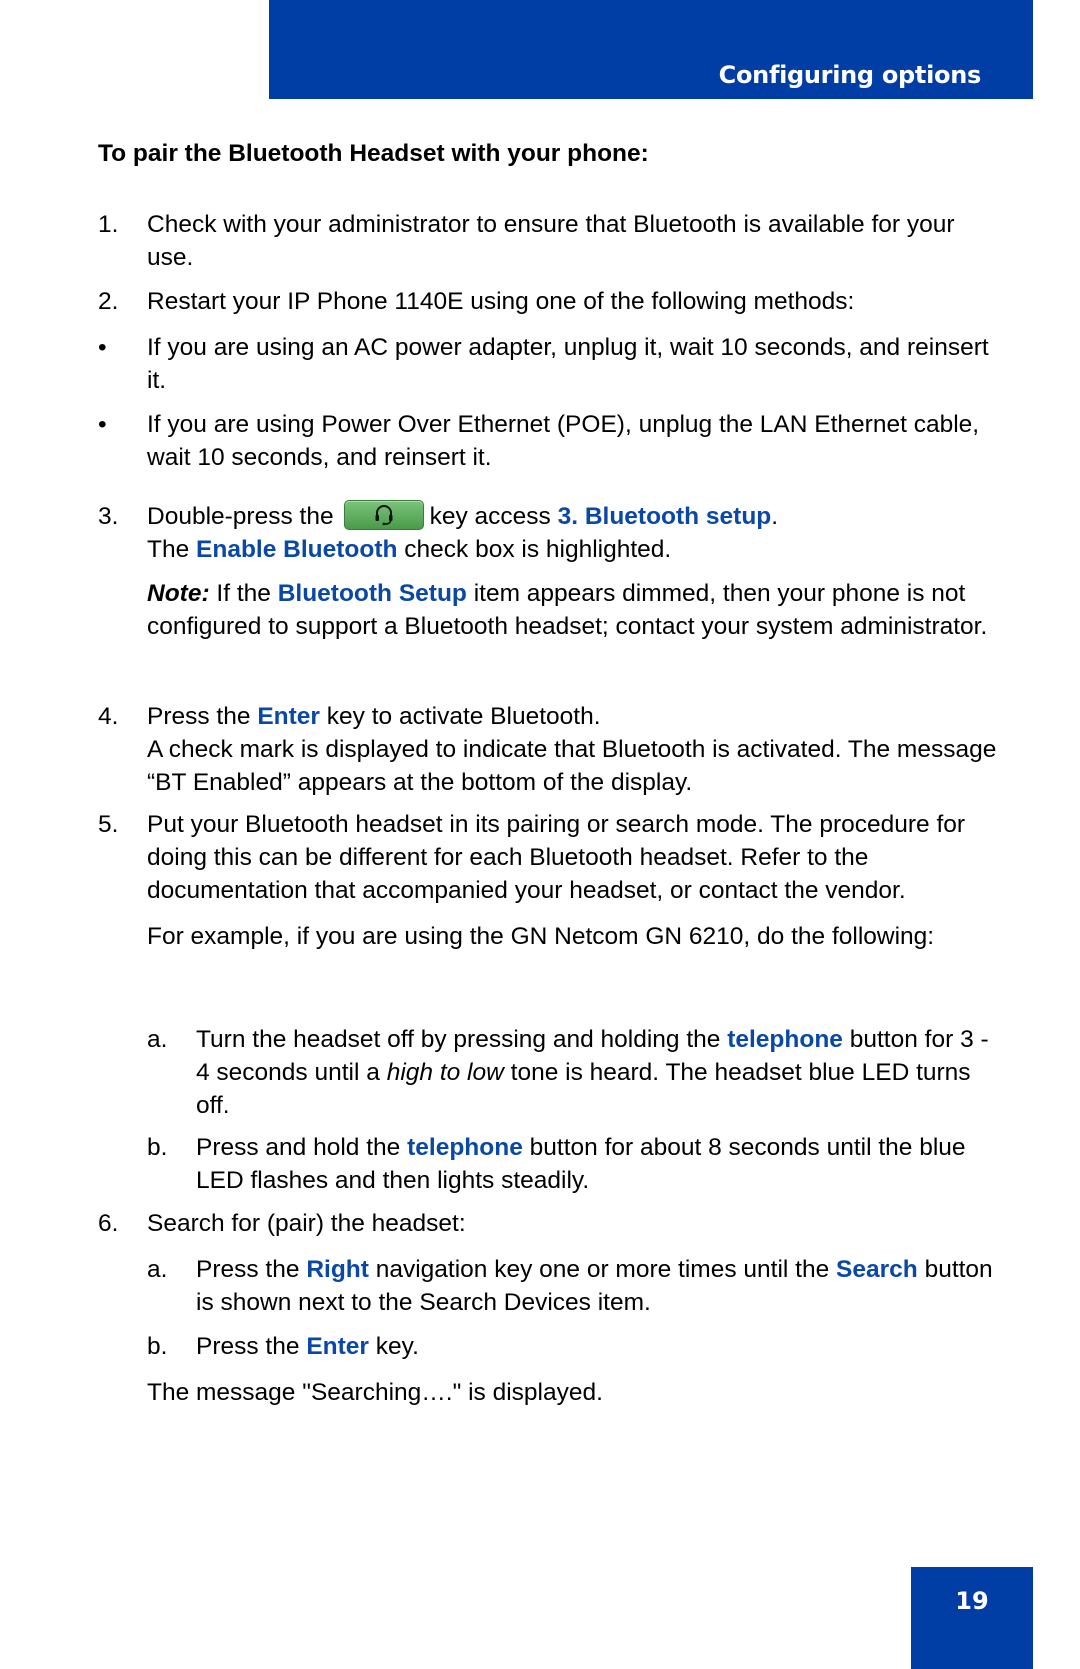 This screenshot has height=1669, width=1080. What do you see at coordinates (375, 1392) in the screenshot?
I see `final-message: The message "Searching…." is displayed.` at bounding box center [375, 1392].